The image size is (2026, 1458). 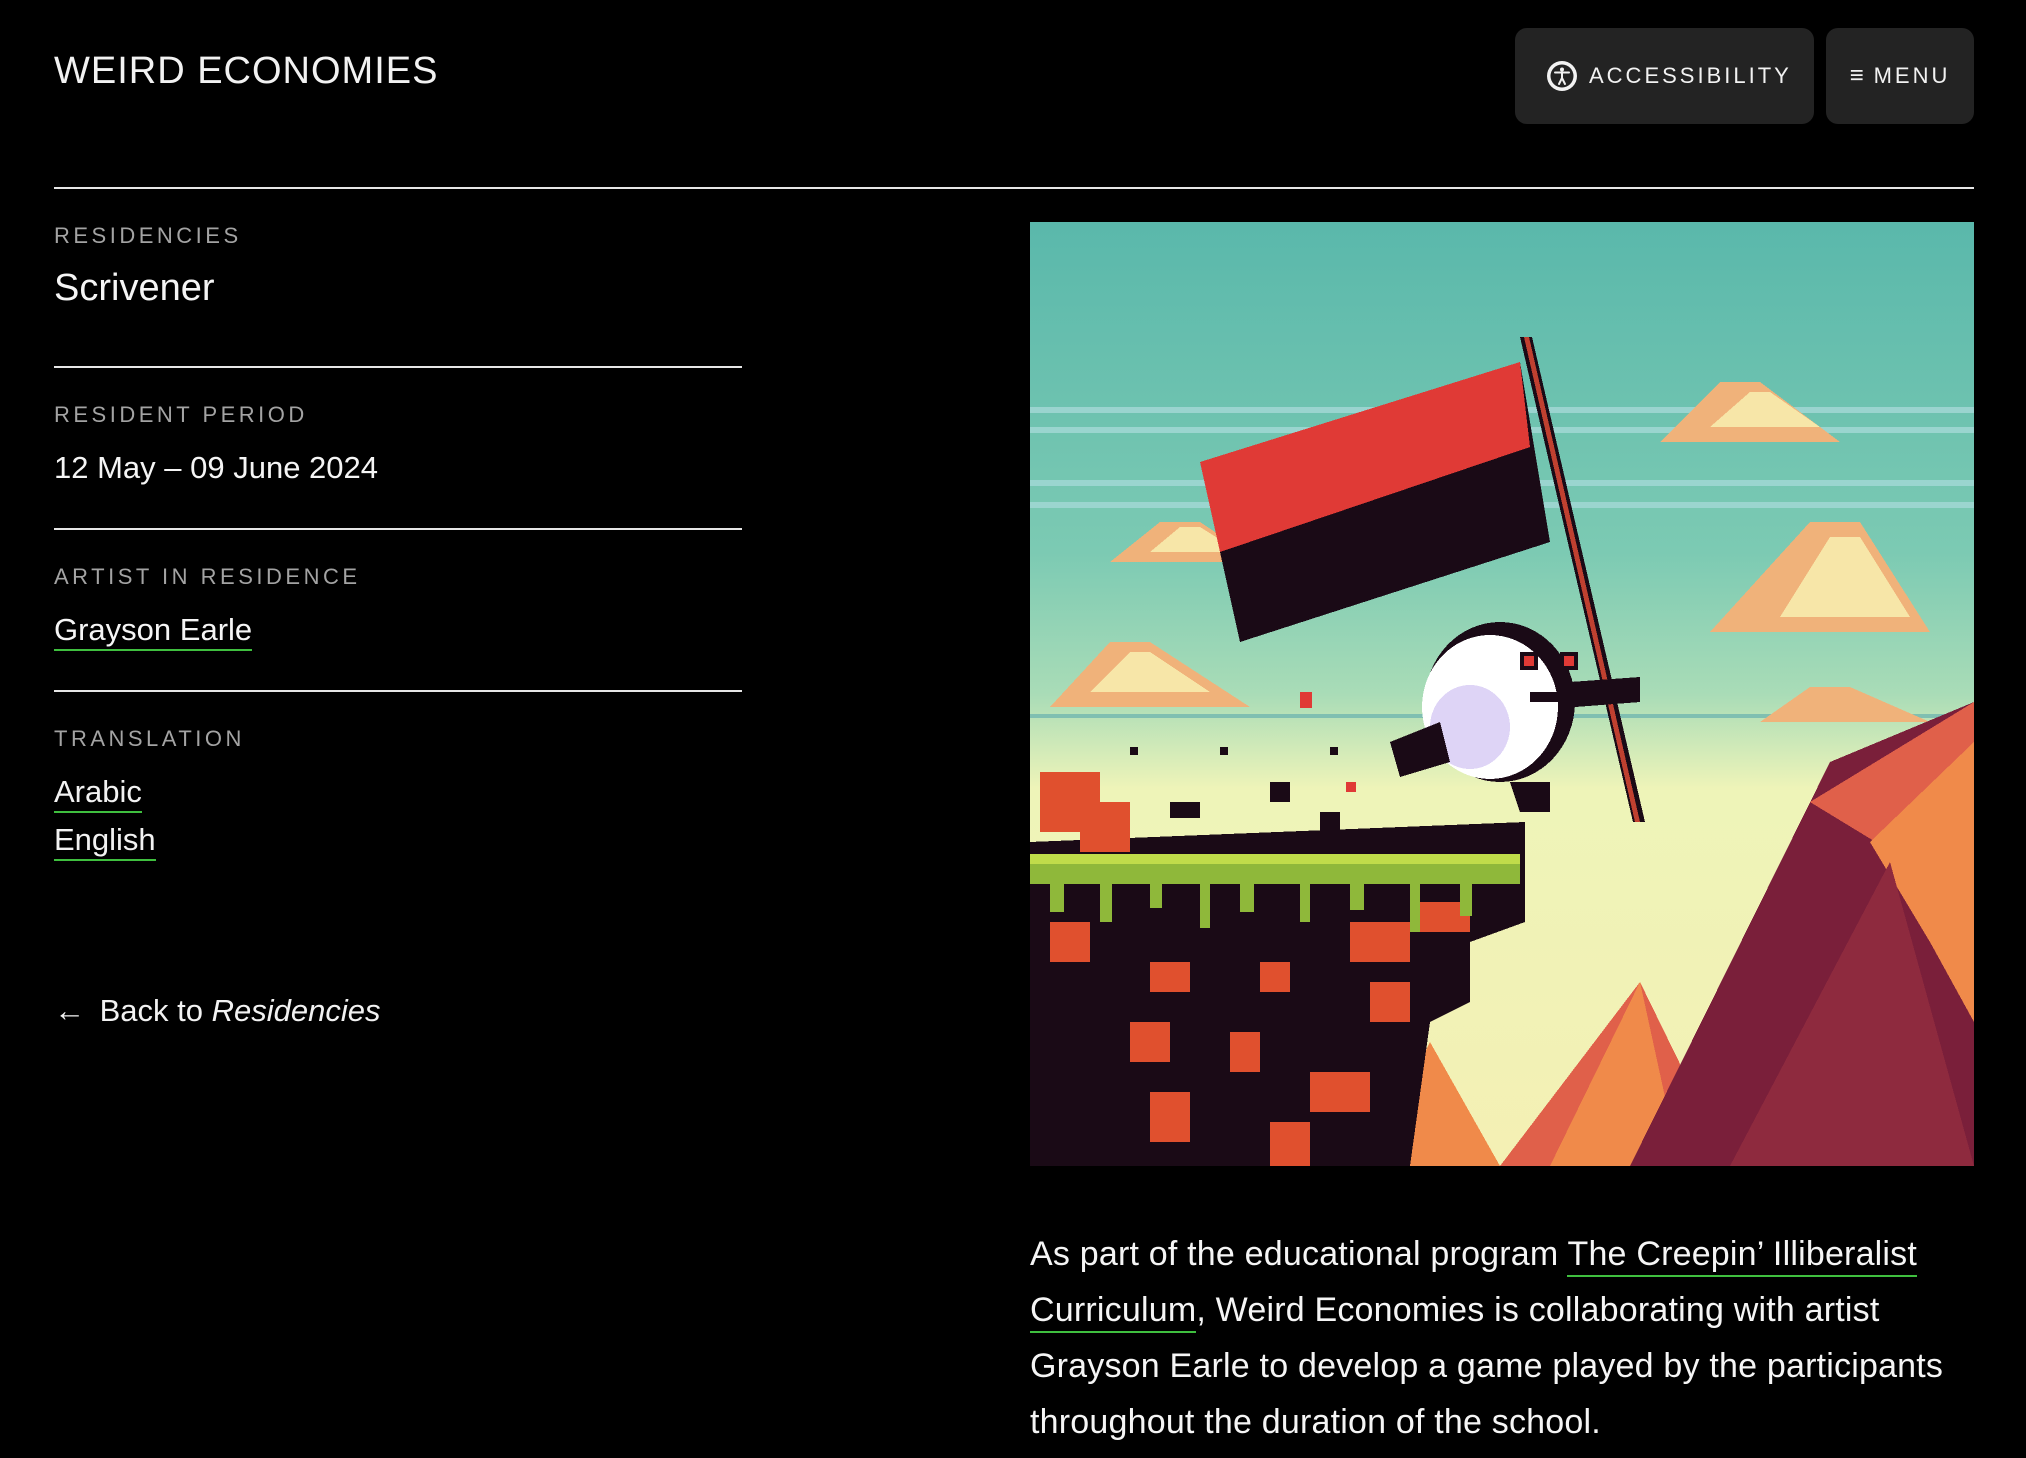 What do you see at coordinates (398, 611) in the screenshot?
I see `artist-section: ARTIST IN RESIDENCE Grayson Earle` at bounding box center [398, 611].